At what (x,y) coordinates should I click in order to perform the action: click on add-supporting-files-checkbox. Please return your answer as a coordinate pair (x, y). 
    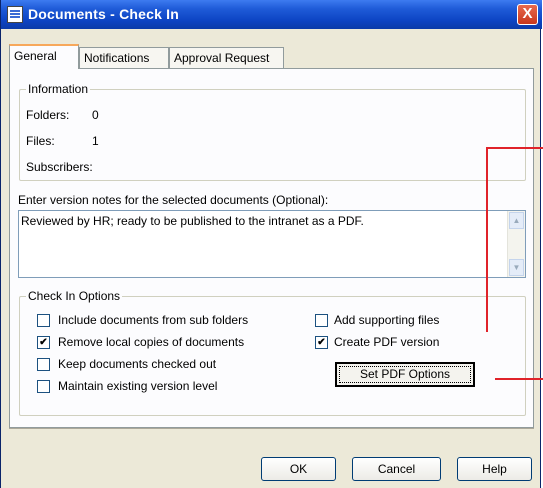
    Looking at the image, I should click on (321, 320).